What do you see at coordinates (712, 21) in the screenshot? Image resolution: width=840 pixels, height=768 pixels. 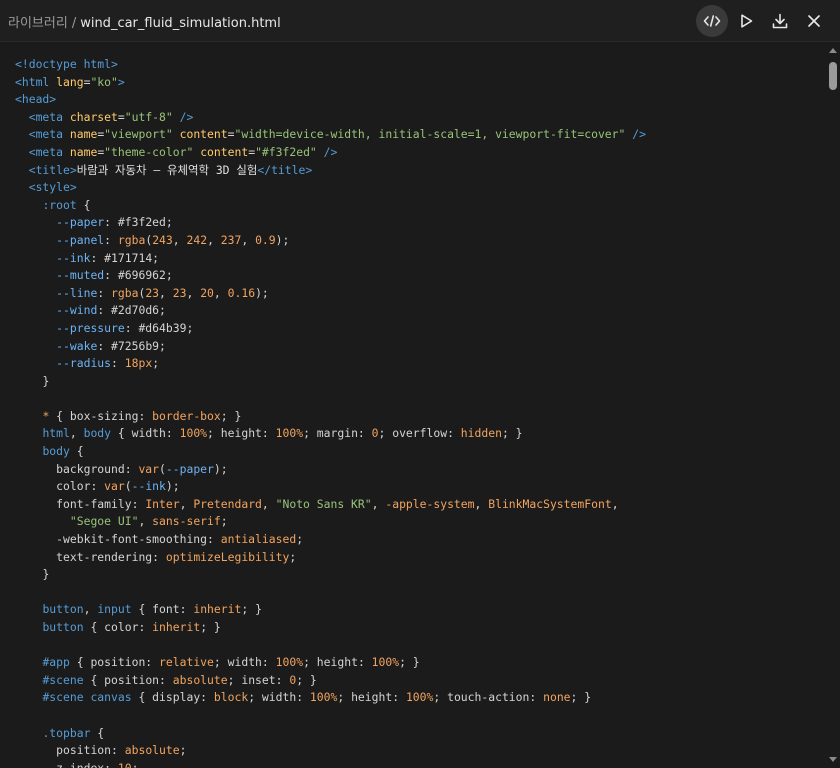 I see `code-view-button` at bounding box center [712, 21].